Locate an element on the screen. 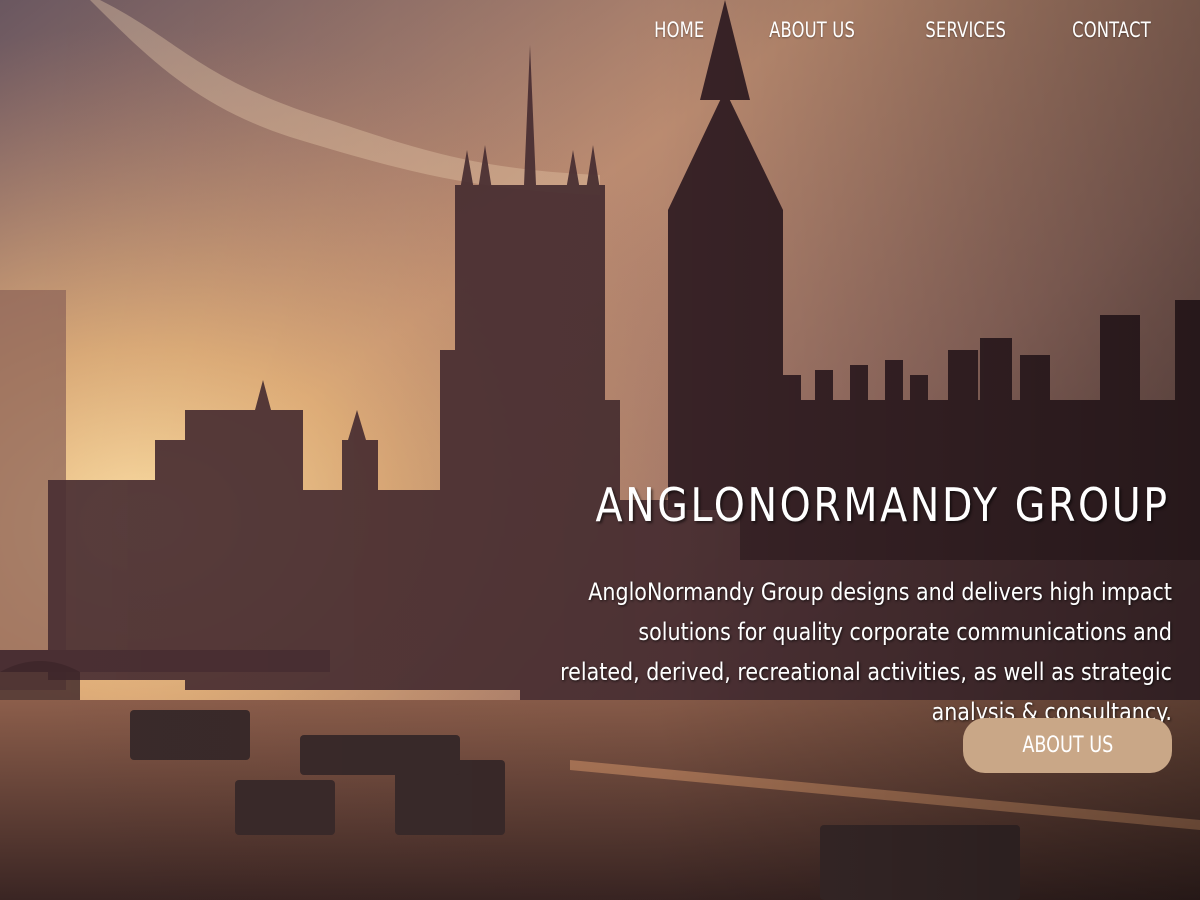 The width and height of the screenshot is (1200, 900). nav-link-about-us: ABOUT US is located at coordinates (812, 30).